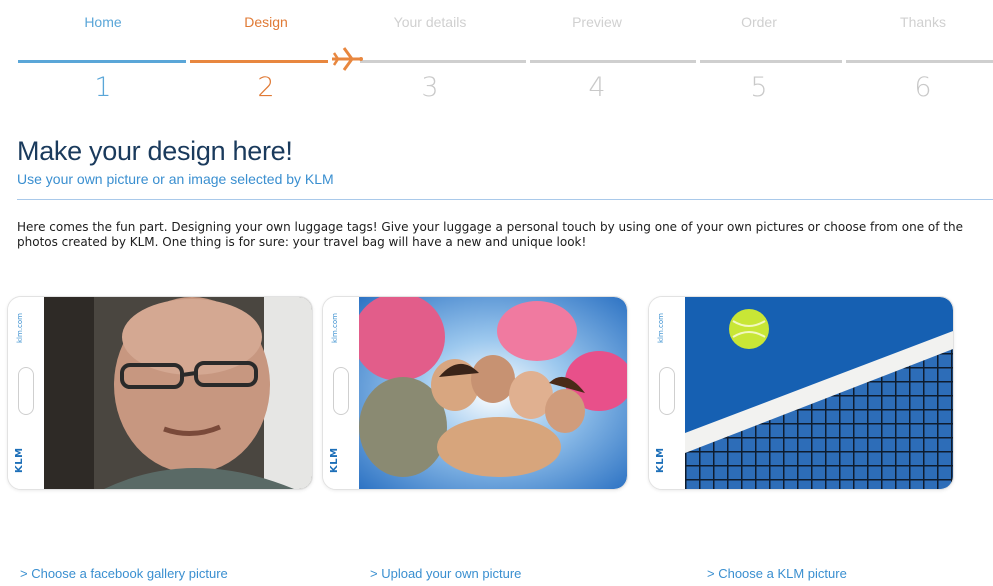 The image size is (993, 586). What do you see at coordinates (347, 59) in the screenshot?
I see `airplane-icon` at bounding box center [347, 59].